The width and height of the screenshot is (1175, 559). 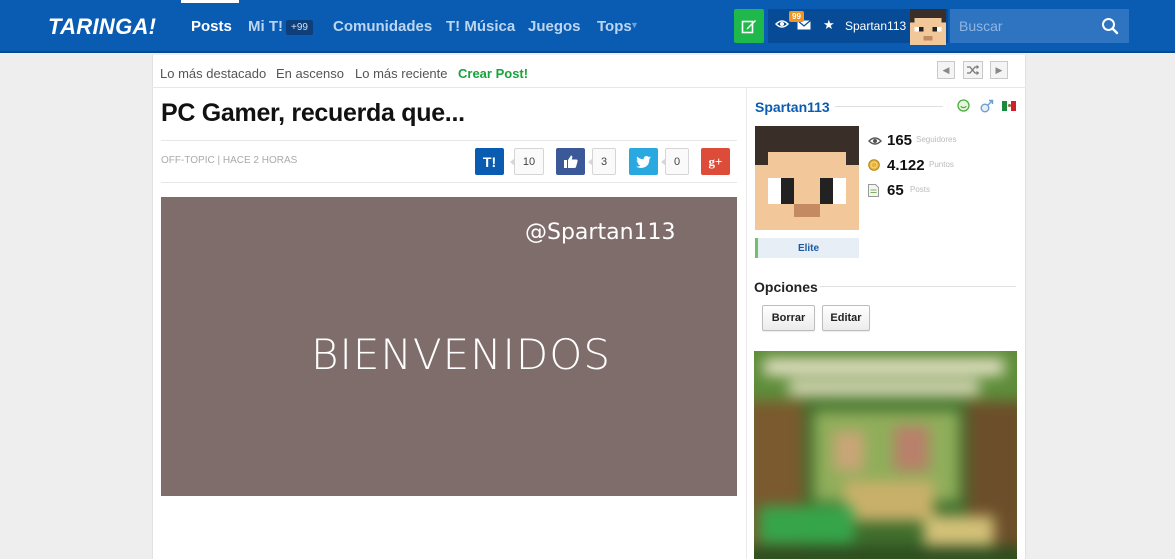 I want to click on followers-label: Seguidores, so click(x=936, y=139).